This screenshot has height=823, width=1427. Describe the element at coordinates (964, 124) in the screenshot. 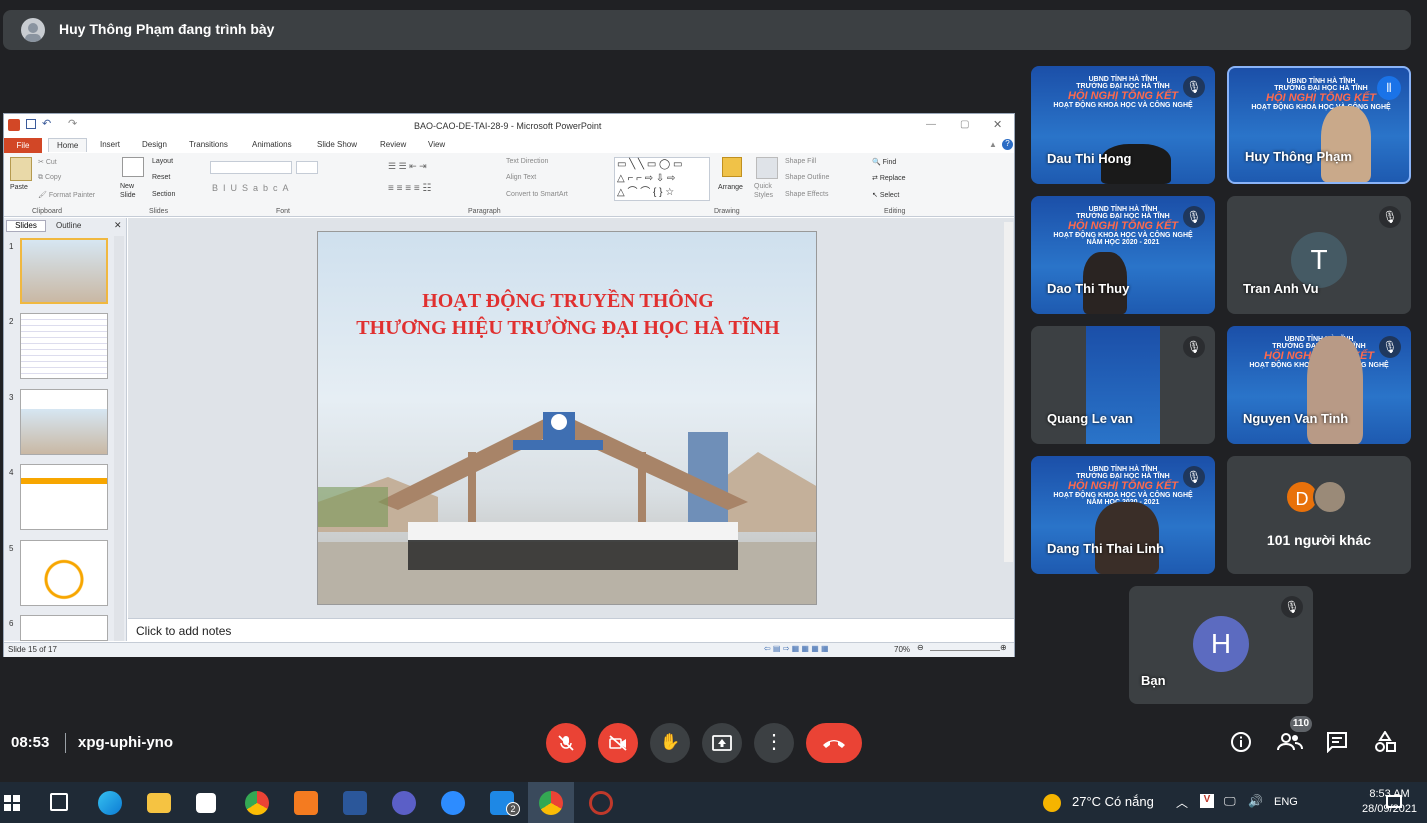

I see `maximize-icon: ▢` at that location.